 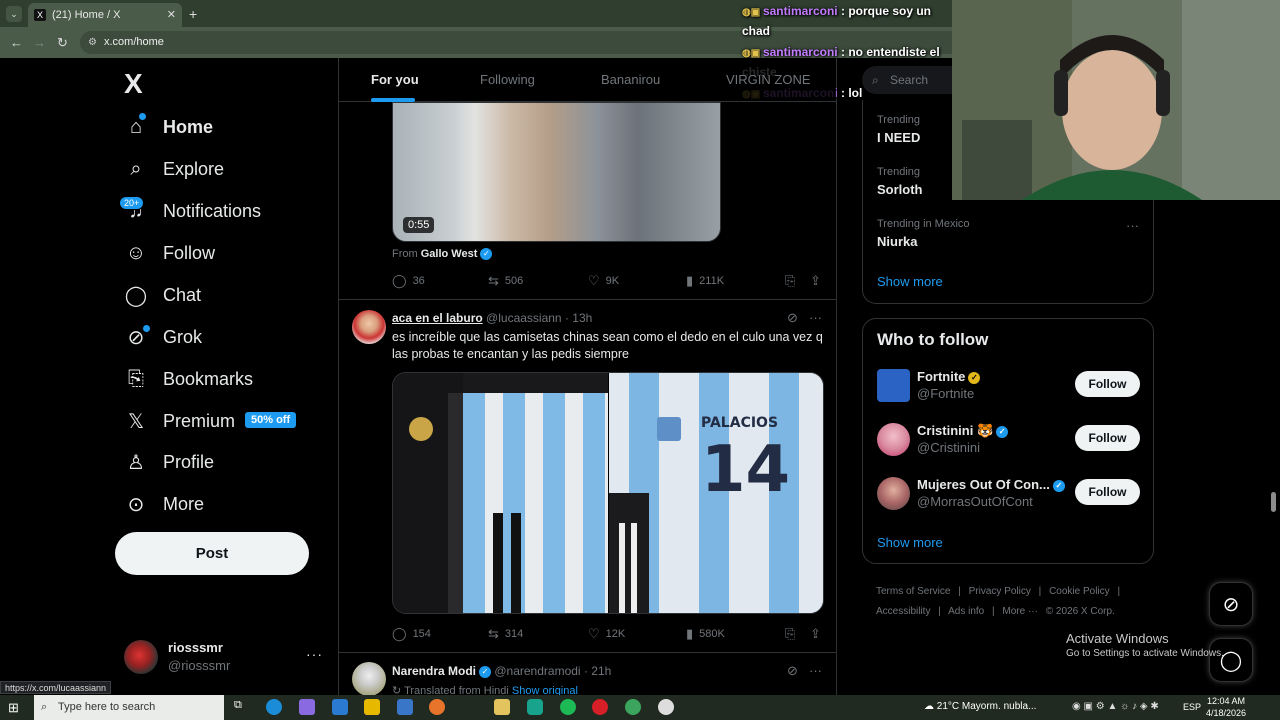 I want to click on obs-icon, so click(x=666, y=707).